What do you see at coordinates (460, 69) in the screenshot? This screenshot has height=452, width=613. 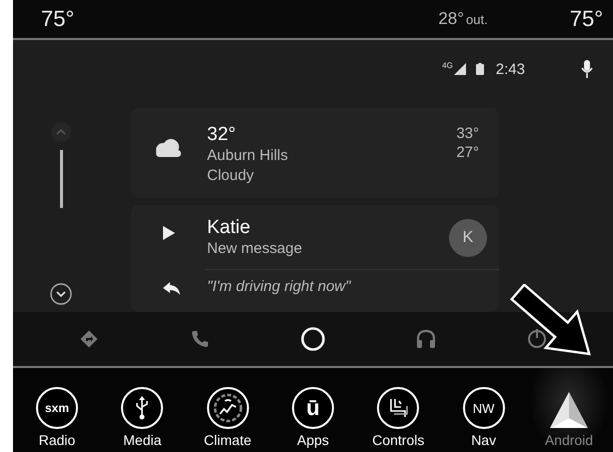 I see `signal-icon` at bounding box center [460, 69].